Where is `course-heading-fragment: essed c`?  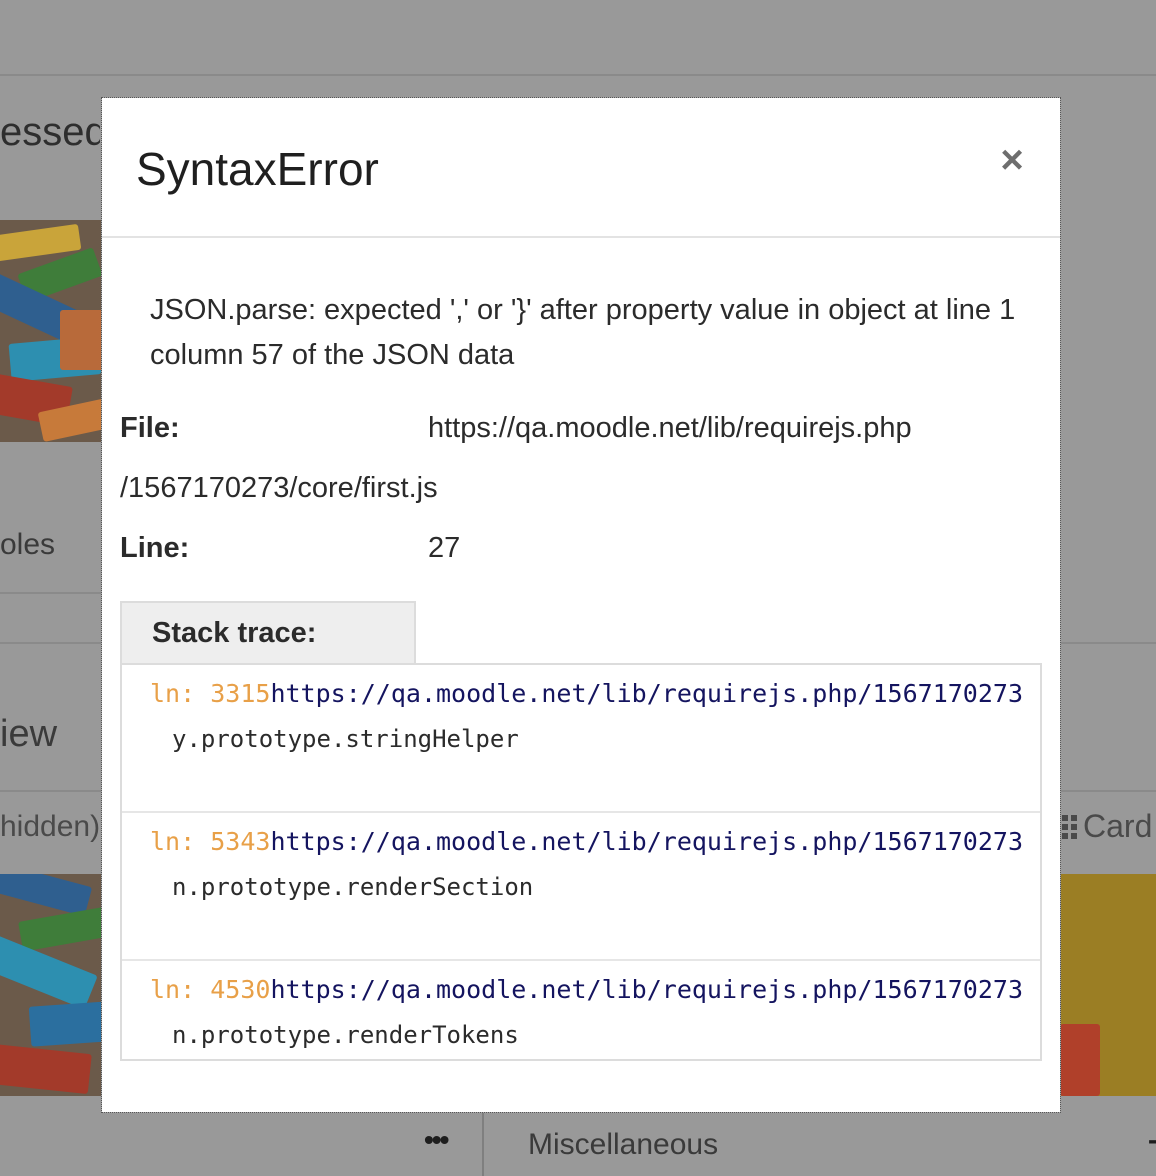
course-heading-fragment: essed c is located at coordinates (50, 132).